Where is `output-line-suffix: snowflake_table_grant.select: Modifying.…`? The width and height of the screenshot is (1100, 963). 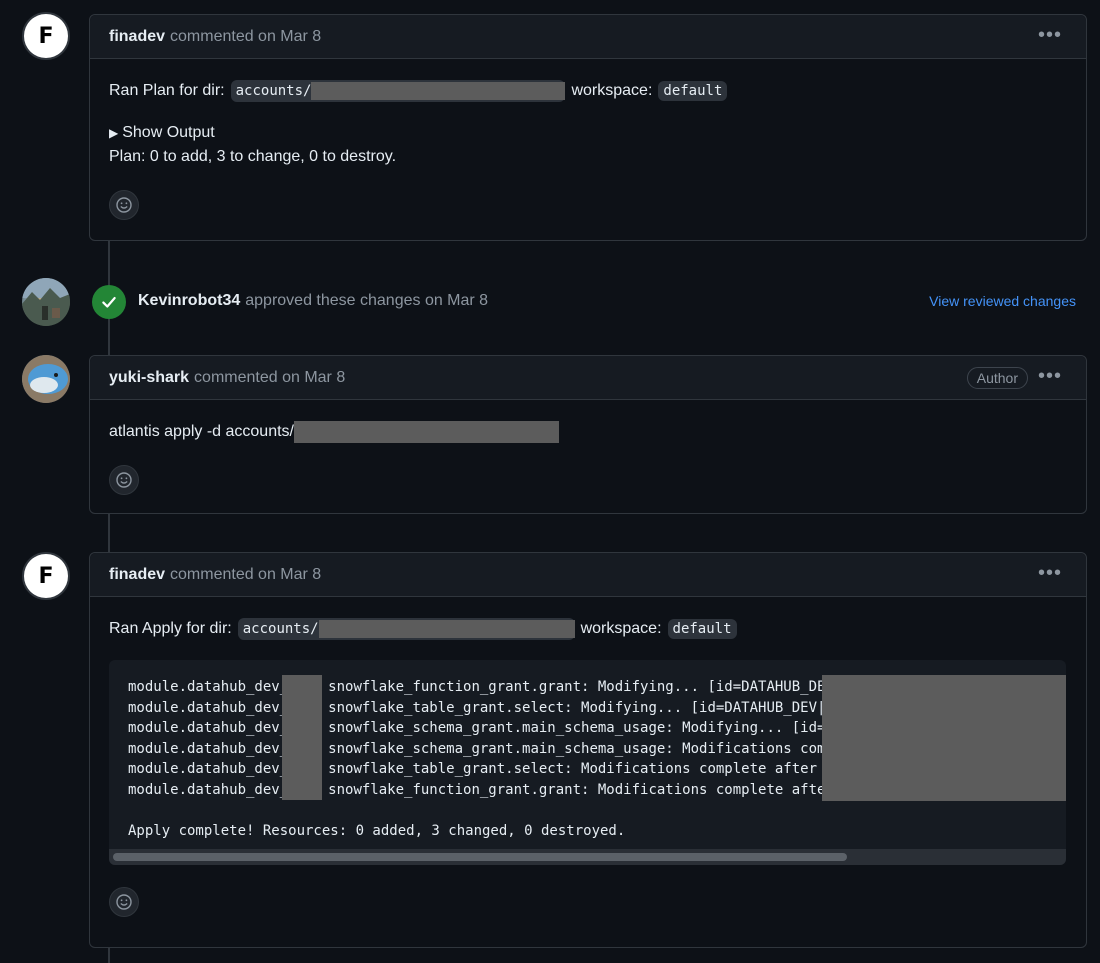 output-line-suffix: snowflake_table_grant.select: Modifying.… is located at coordinates (577, 707).